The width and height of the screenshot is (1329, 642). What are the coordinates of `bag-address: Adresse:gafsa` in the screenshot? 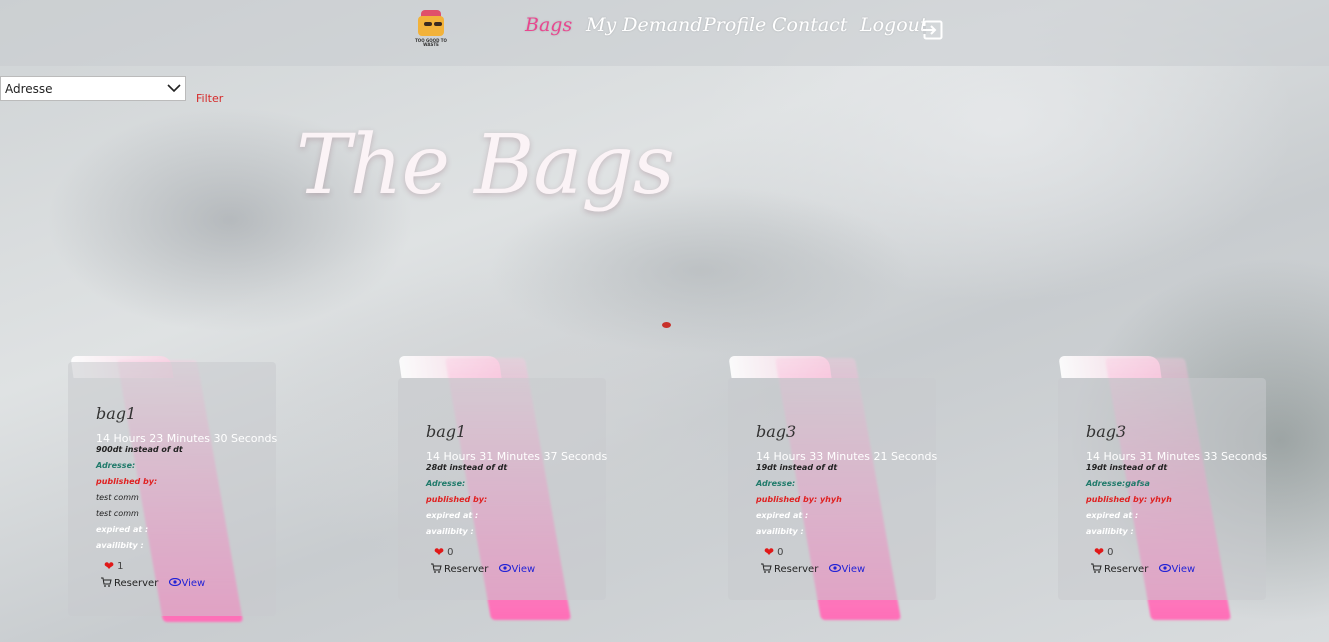 It's located at (1118, 483).